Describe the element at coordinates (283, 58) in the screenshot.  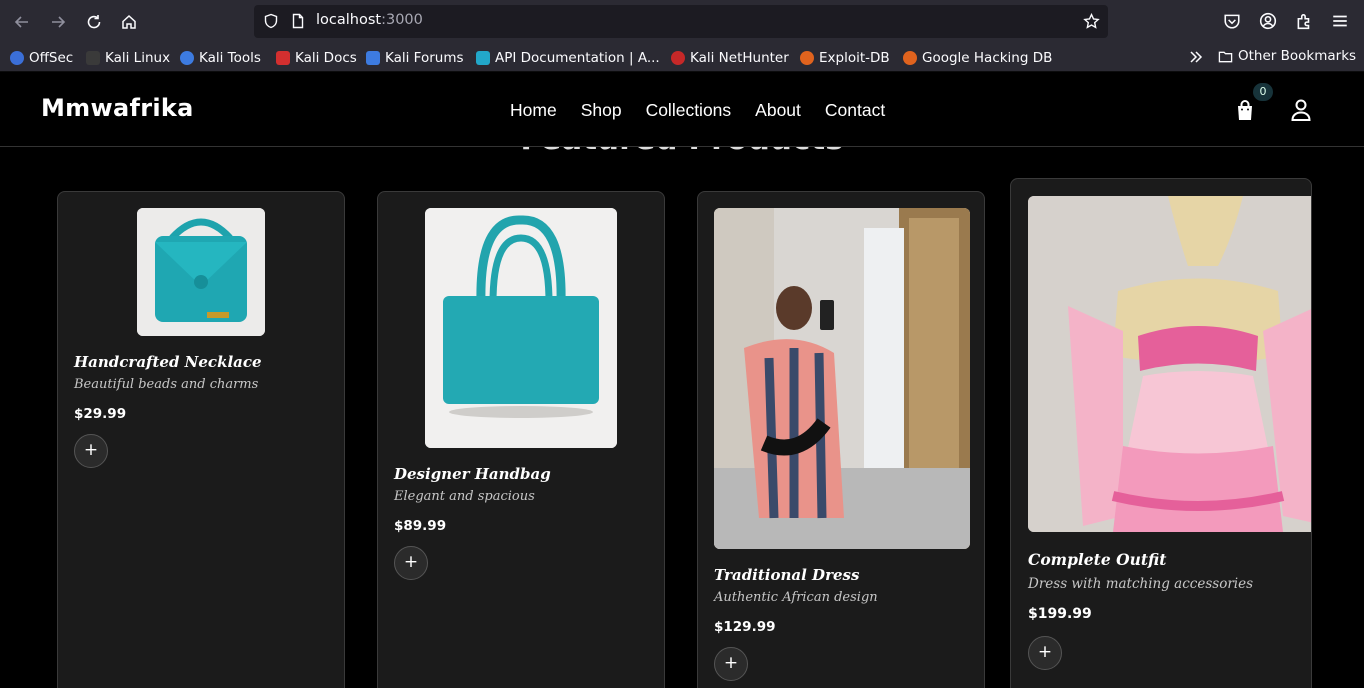
I see `kali-docs-icon` at that location.